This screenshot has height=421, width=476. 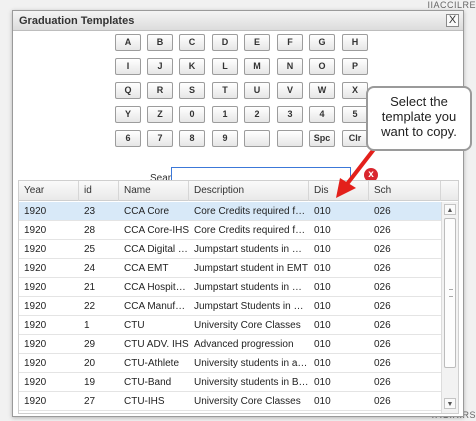 What do you see at coordinates (90, 344) in the screenshot?
I see `cell-id: 29` at bounding box center [90, 344].